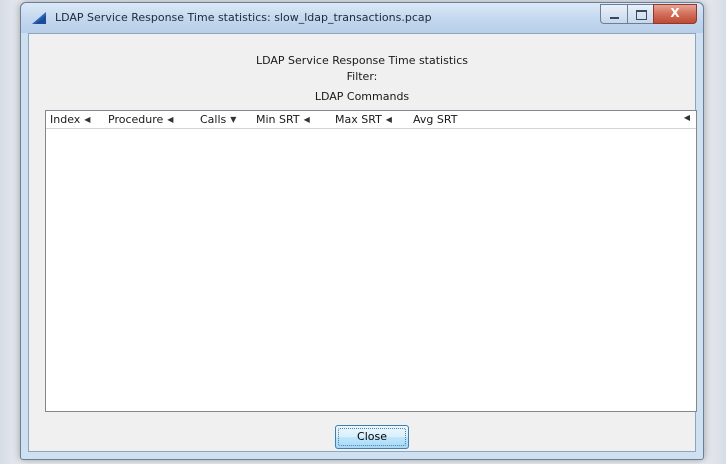 This screenshot has height=464, width=726. I want to click on close-button: Close, so click(372, 437).